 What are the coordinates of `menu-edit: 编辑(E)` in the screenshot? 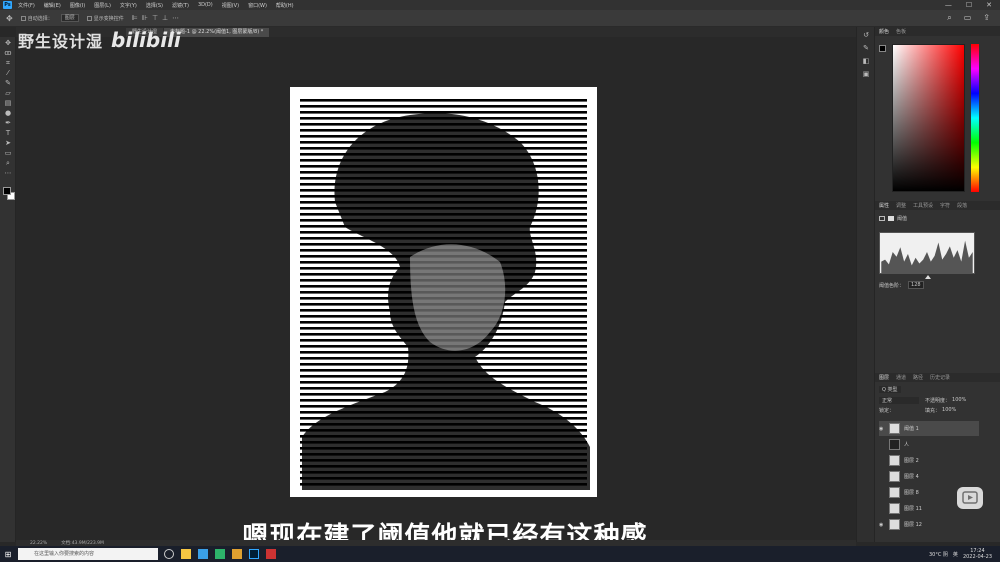 It's located at (52, 5).